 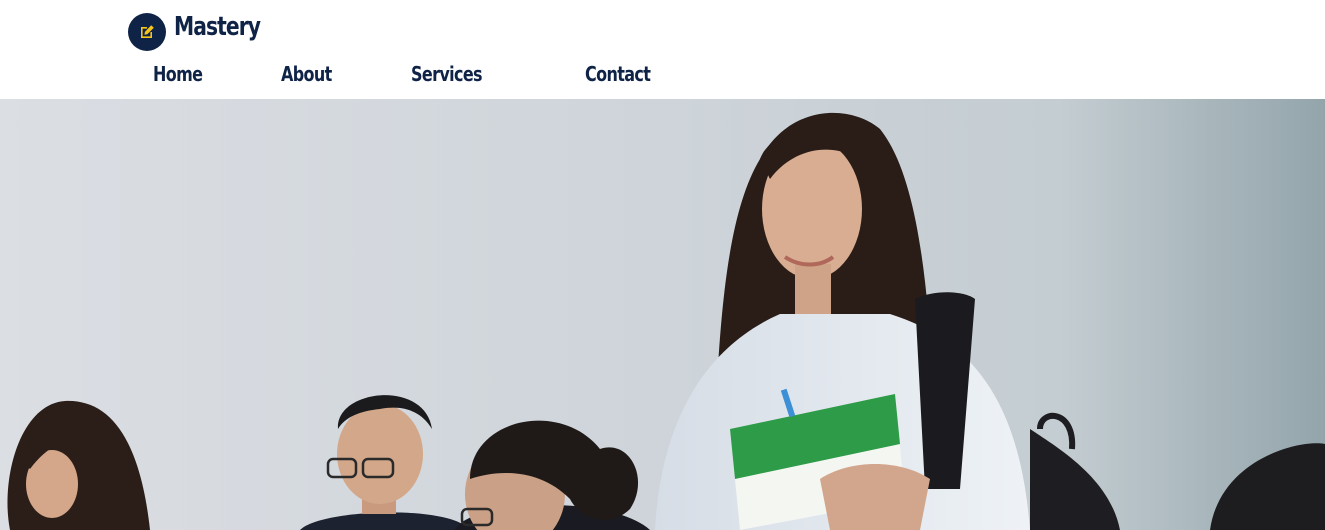 What do you see at coordinates (618, 74) in the screenshot?
I see `nav-item-contact: Contact` at bounding box center [618, 74].